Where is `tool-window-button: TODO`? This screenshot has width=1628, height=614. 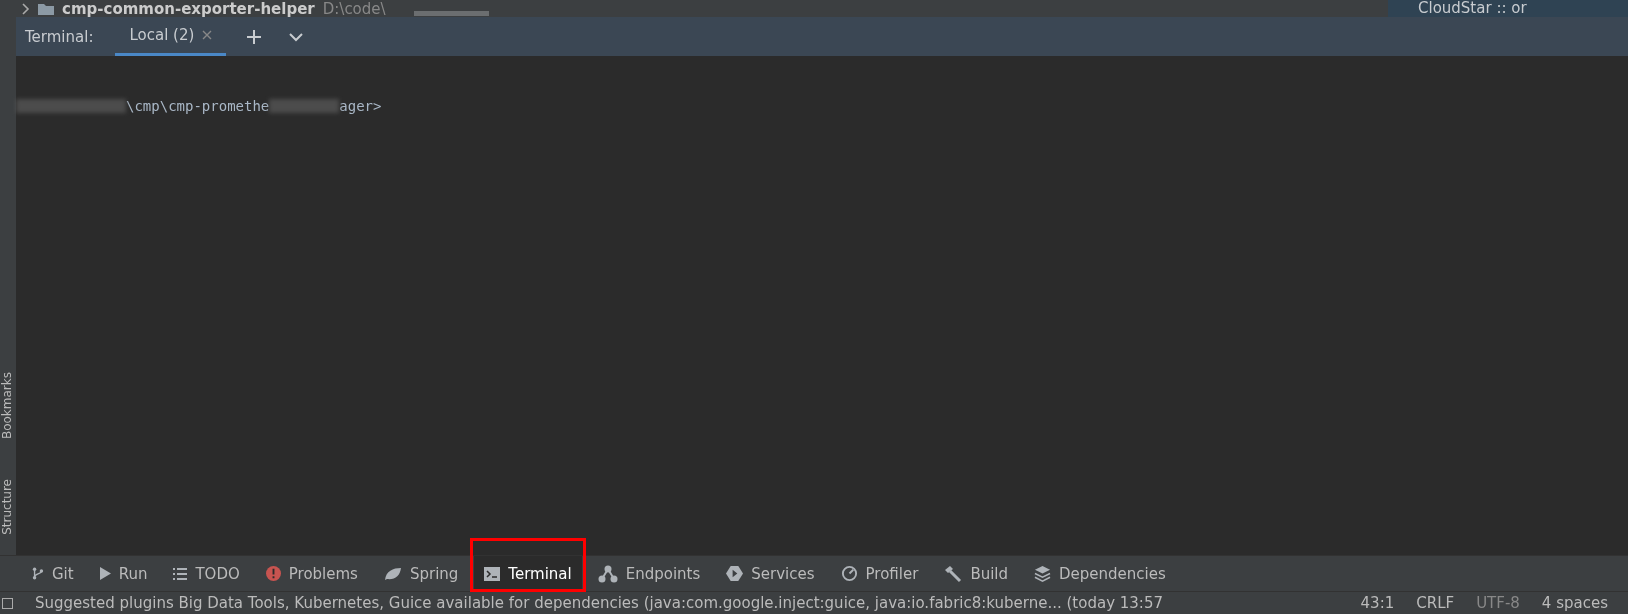
tool-window-button: TODO is located at coordinates (206, 573).